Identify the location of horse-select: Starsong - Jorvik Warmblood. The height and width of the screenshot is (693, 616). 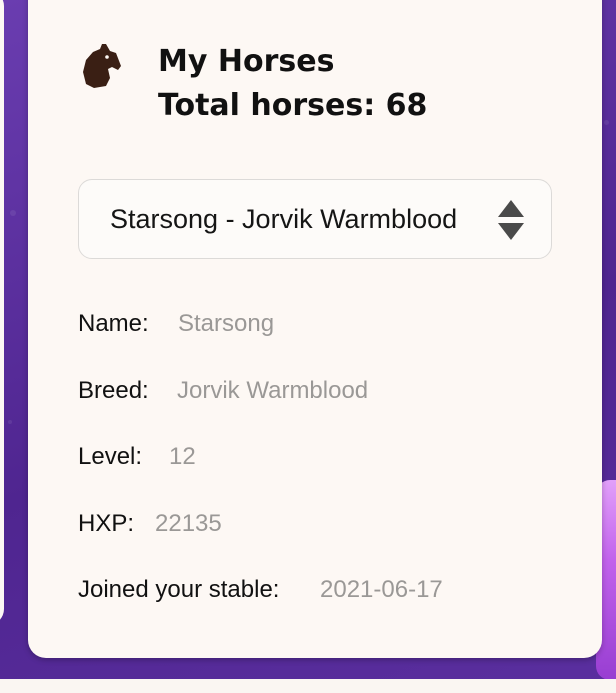
(315, 219).